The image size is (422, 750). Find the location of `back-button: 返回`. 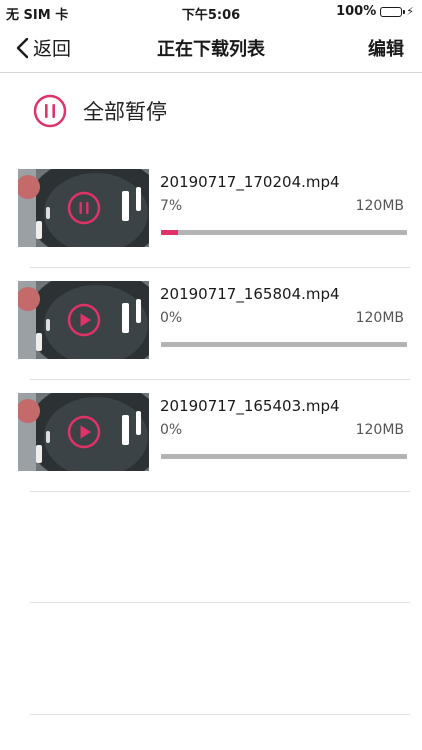

back-button: 返回 is located at coordinates (43, 47).